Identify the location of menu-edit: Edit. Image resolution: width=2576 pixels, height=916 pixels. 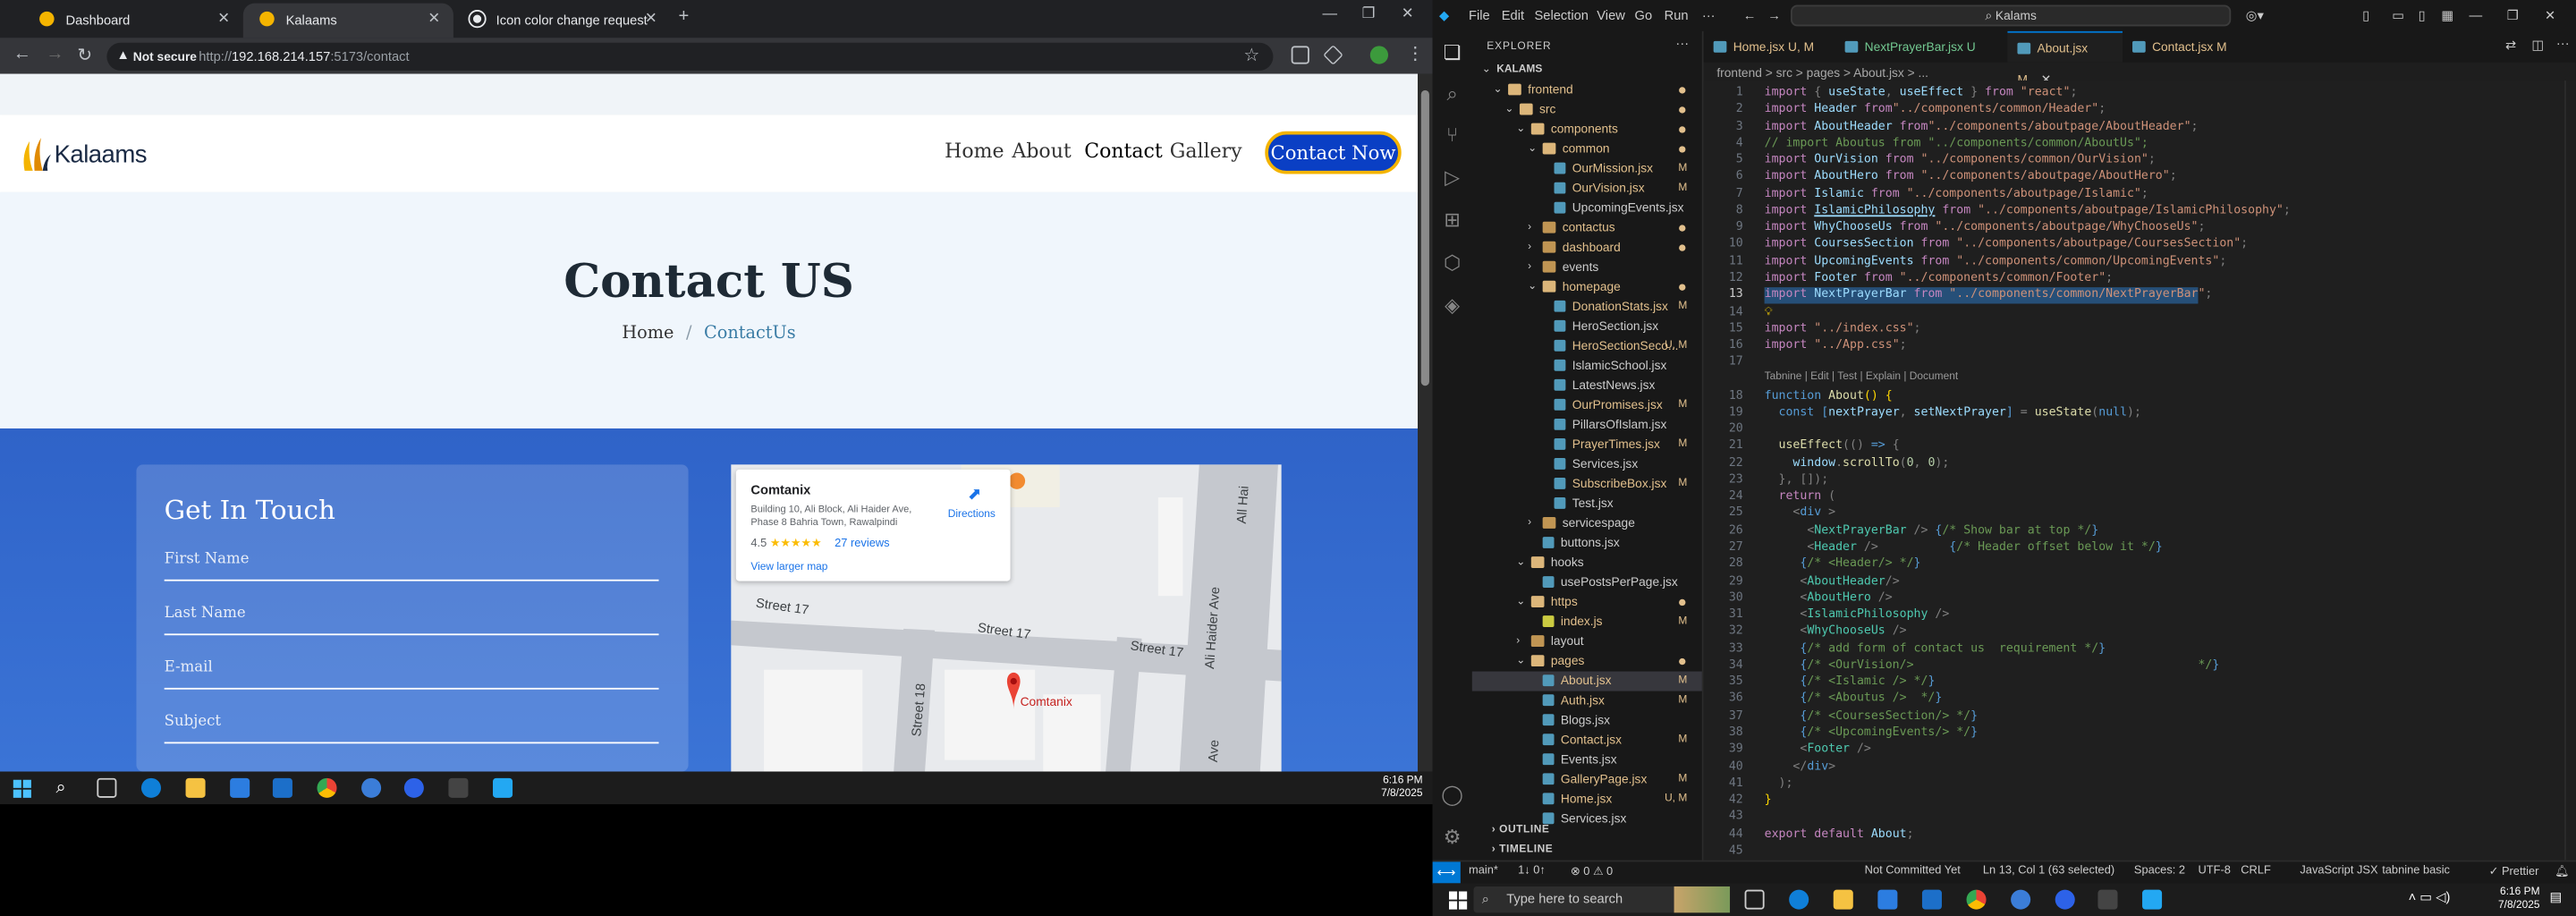
(1513, 15).